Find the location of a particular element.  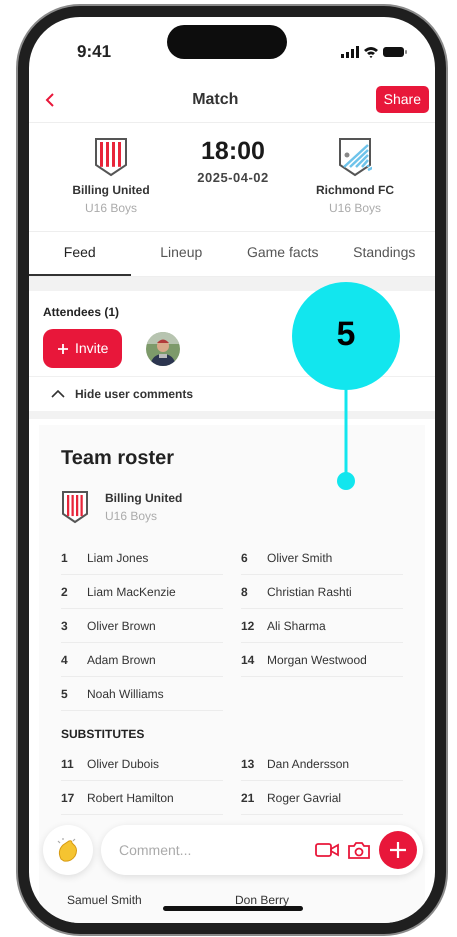

callout-number: 5 is located at coordinates (346, 334).